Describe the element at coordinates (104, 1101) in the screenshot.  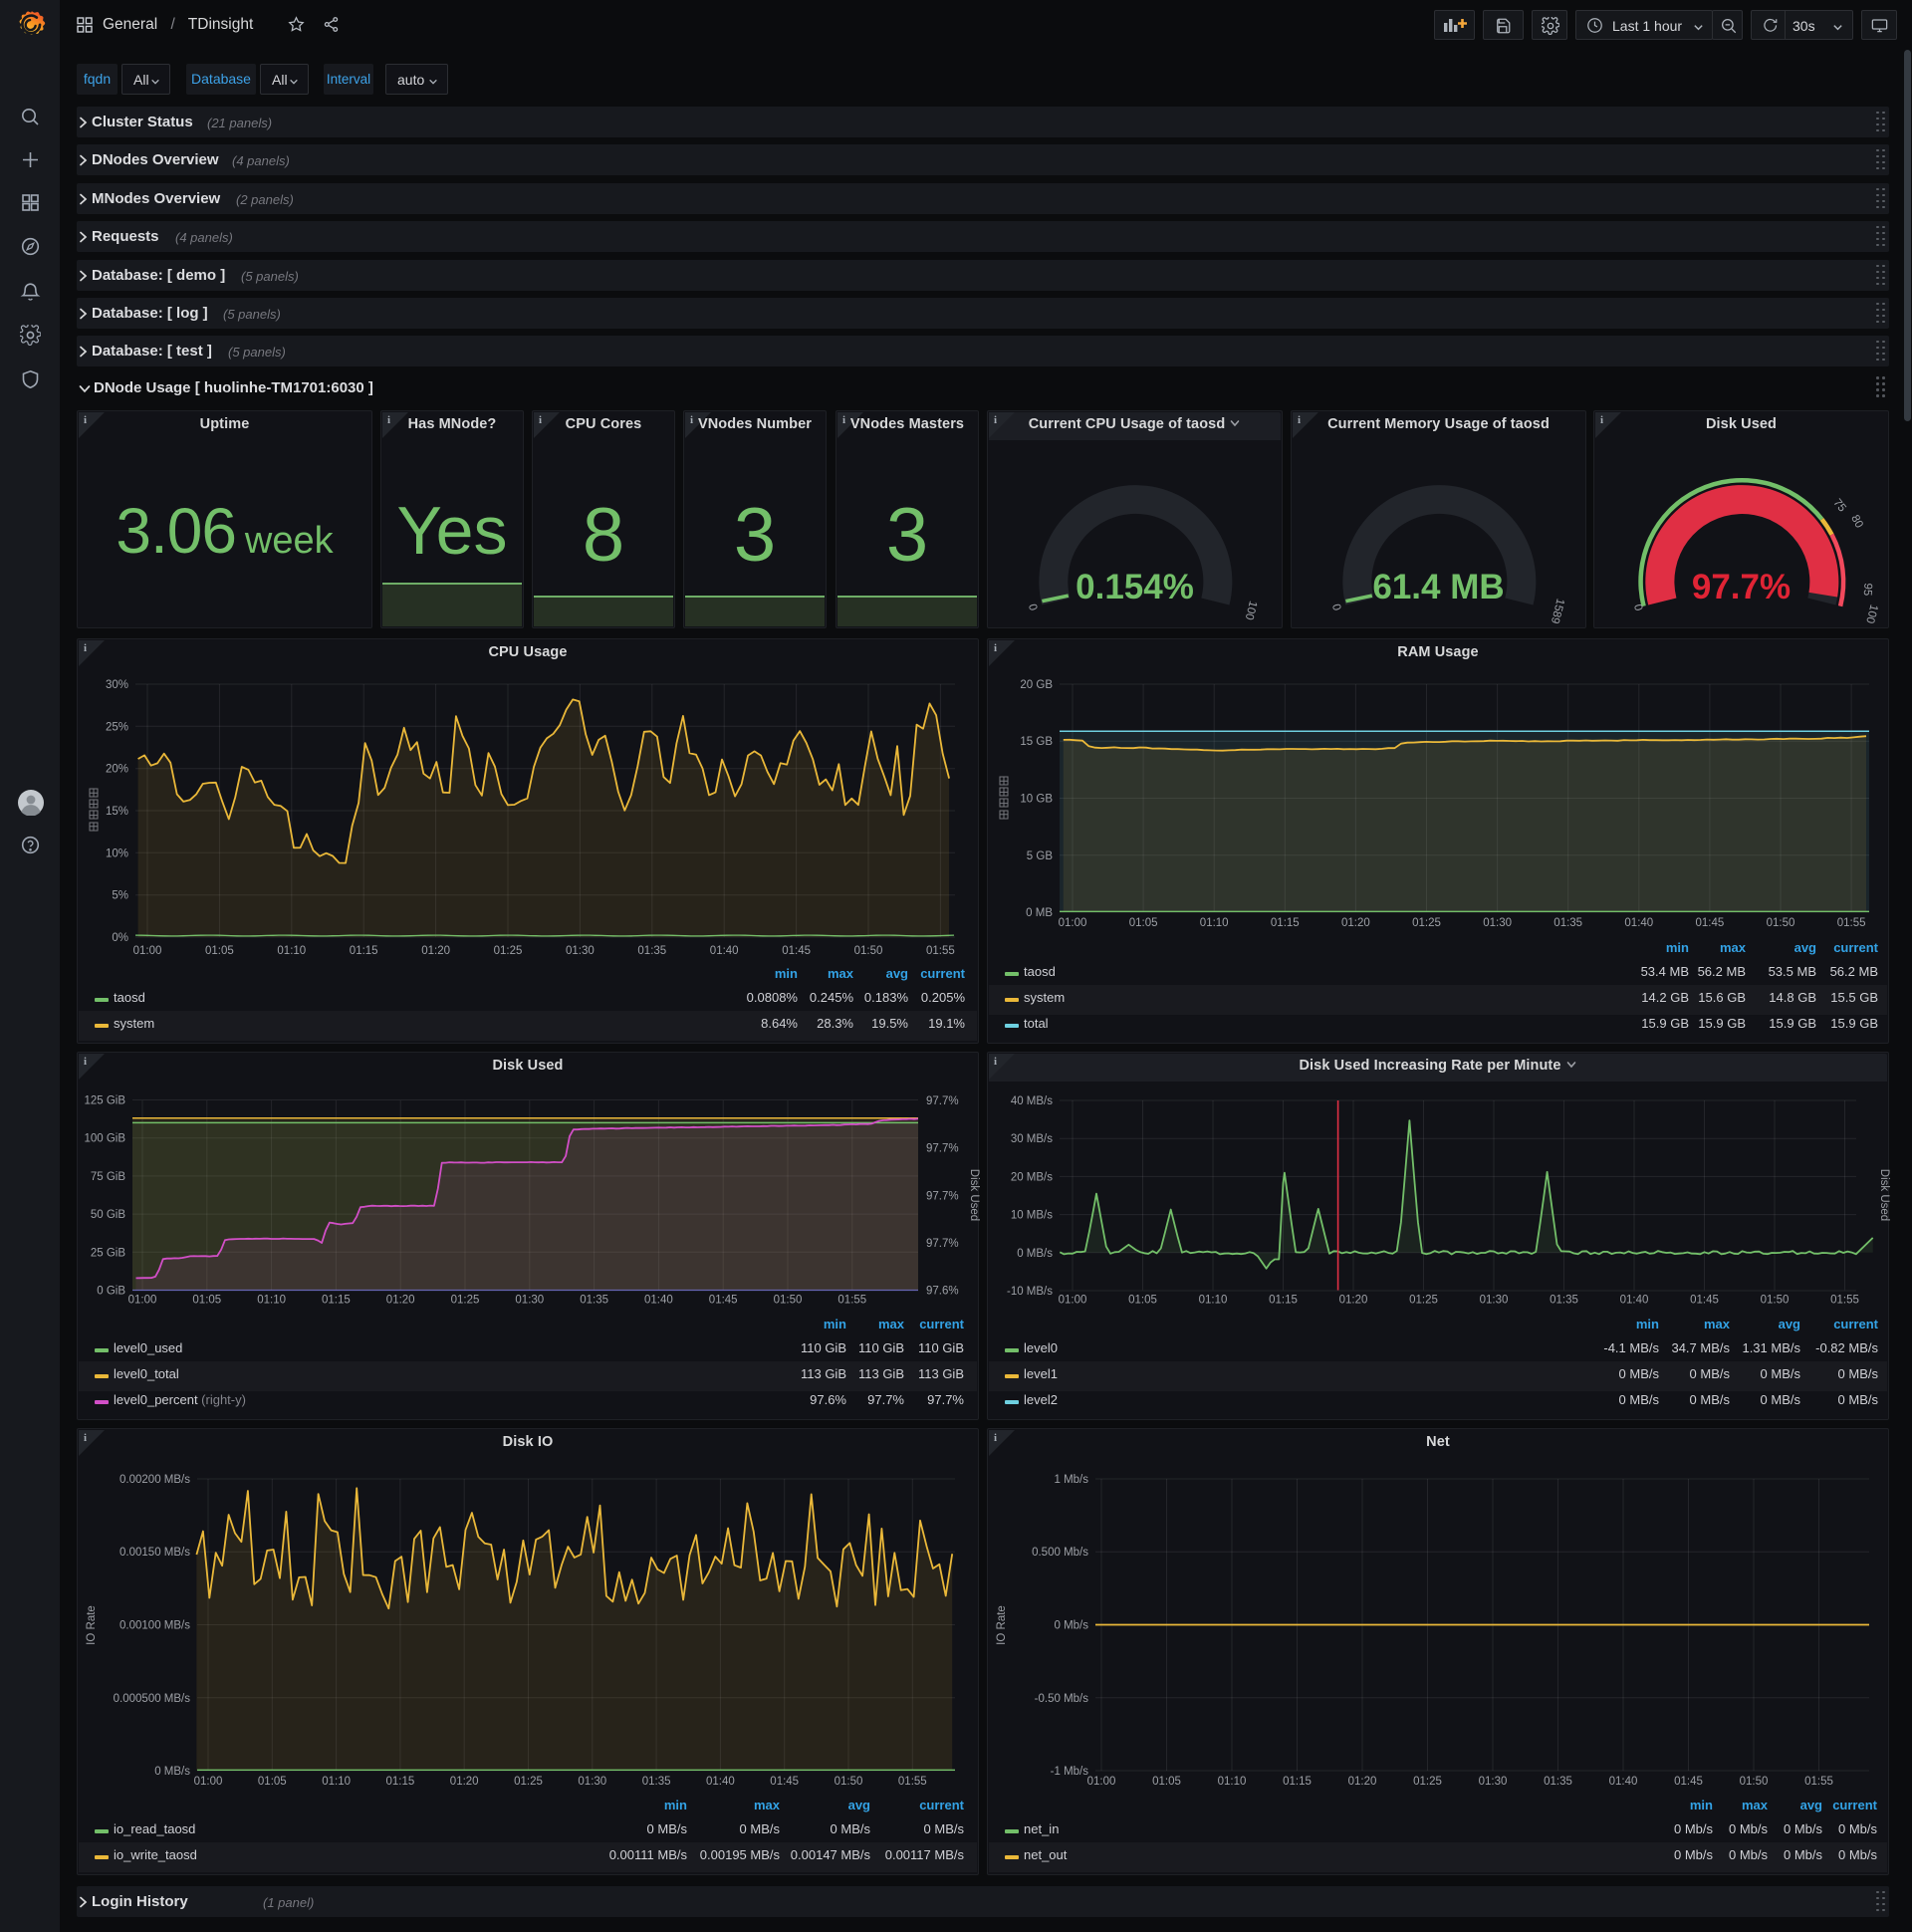
I see `svg-text: 125 GiB` at that location.